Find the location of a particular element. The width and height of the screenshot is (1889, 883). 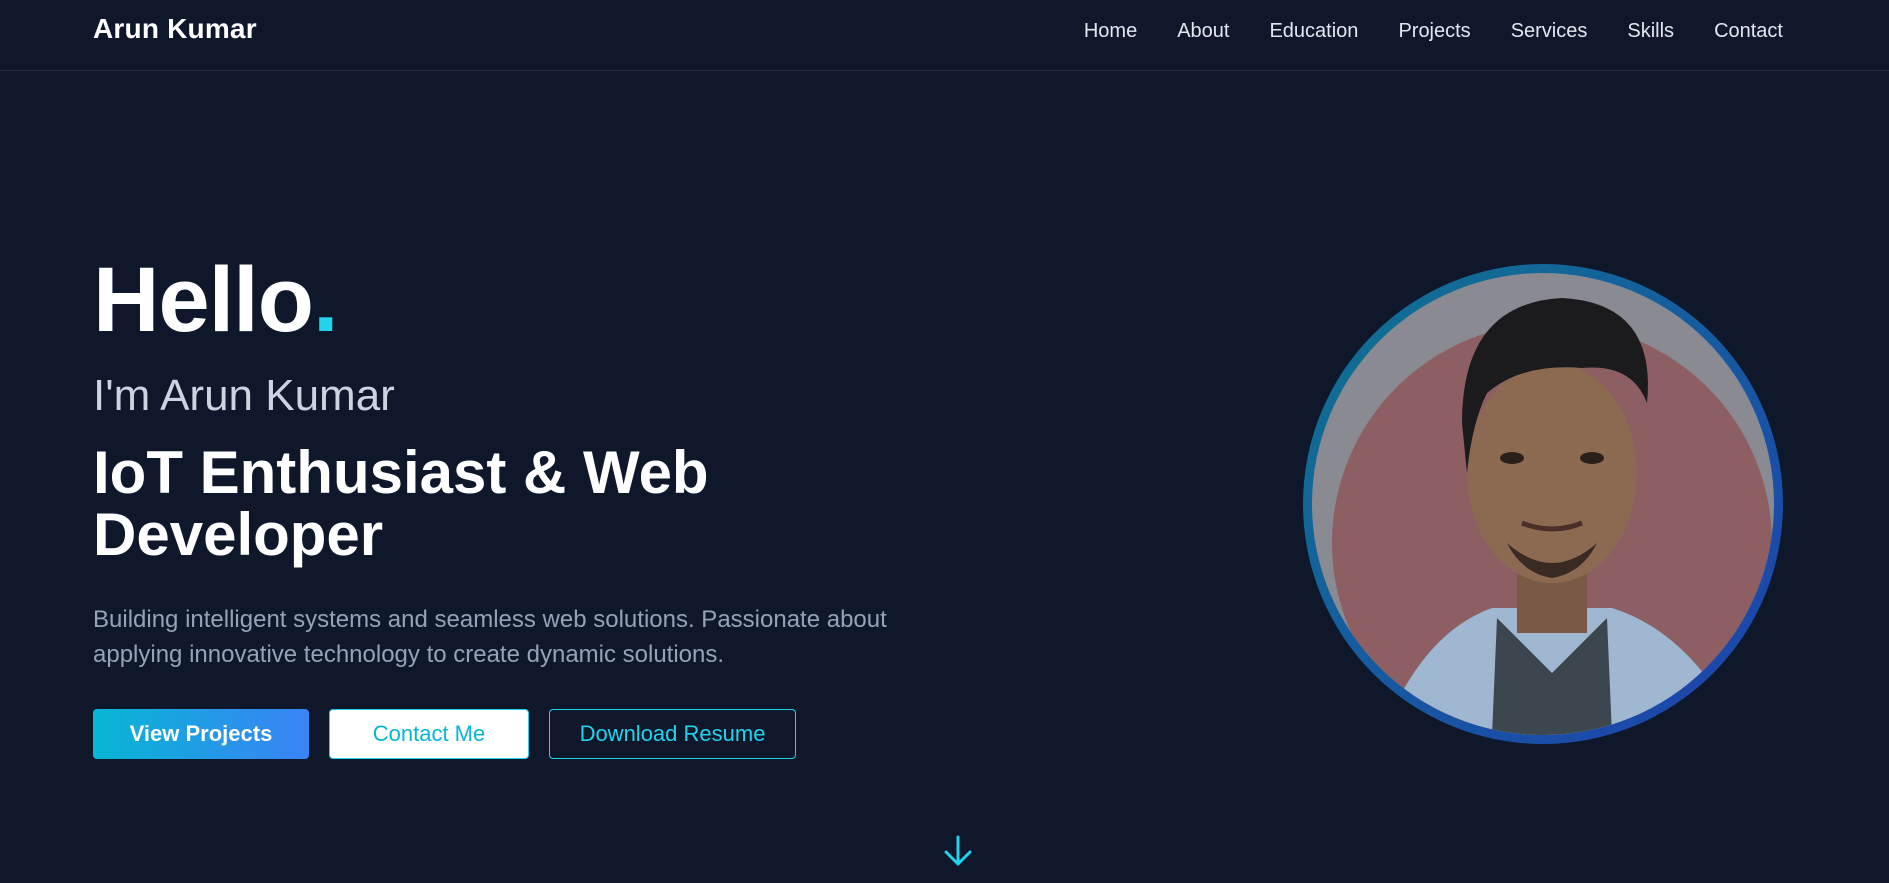

avatar is located at coordinates (1543, 504).